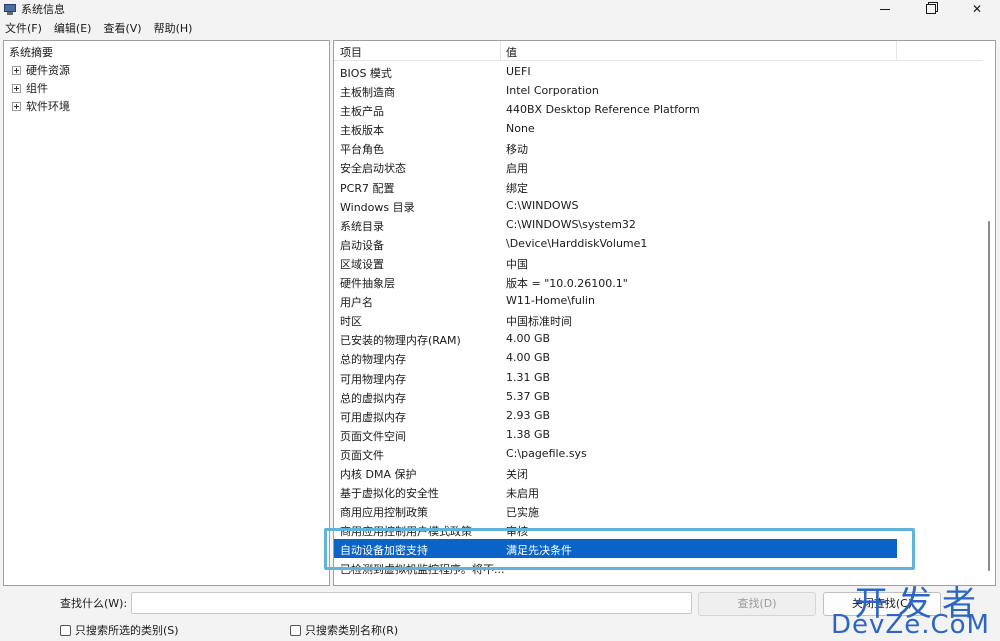 The image size is (1000, 641). I want to click on table-row: 启动设备 \Device\HarddiskVolume1, so click(615, 243).